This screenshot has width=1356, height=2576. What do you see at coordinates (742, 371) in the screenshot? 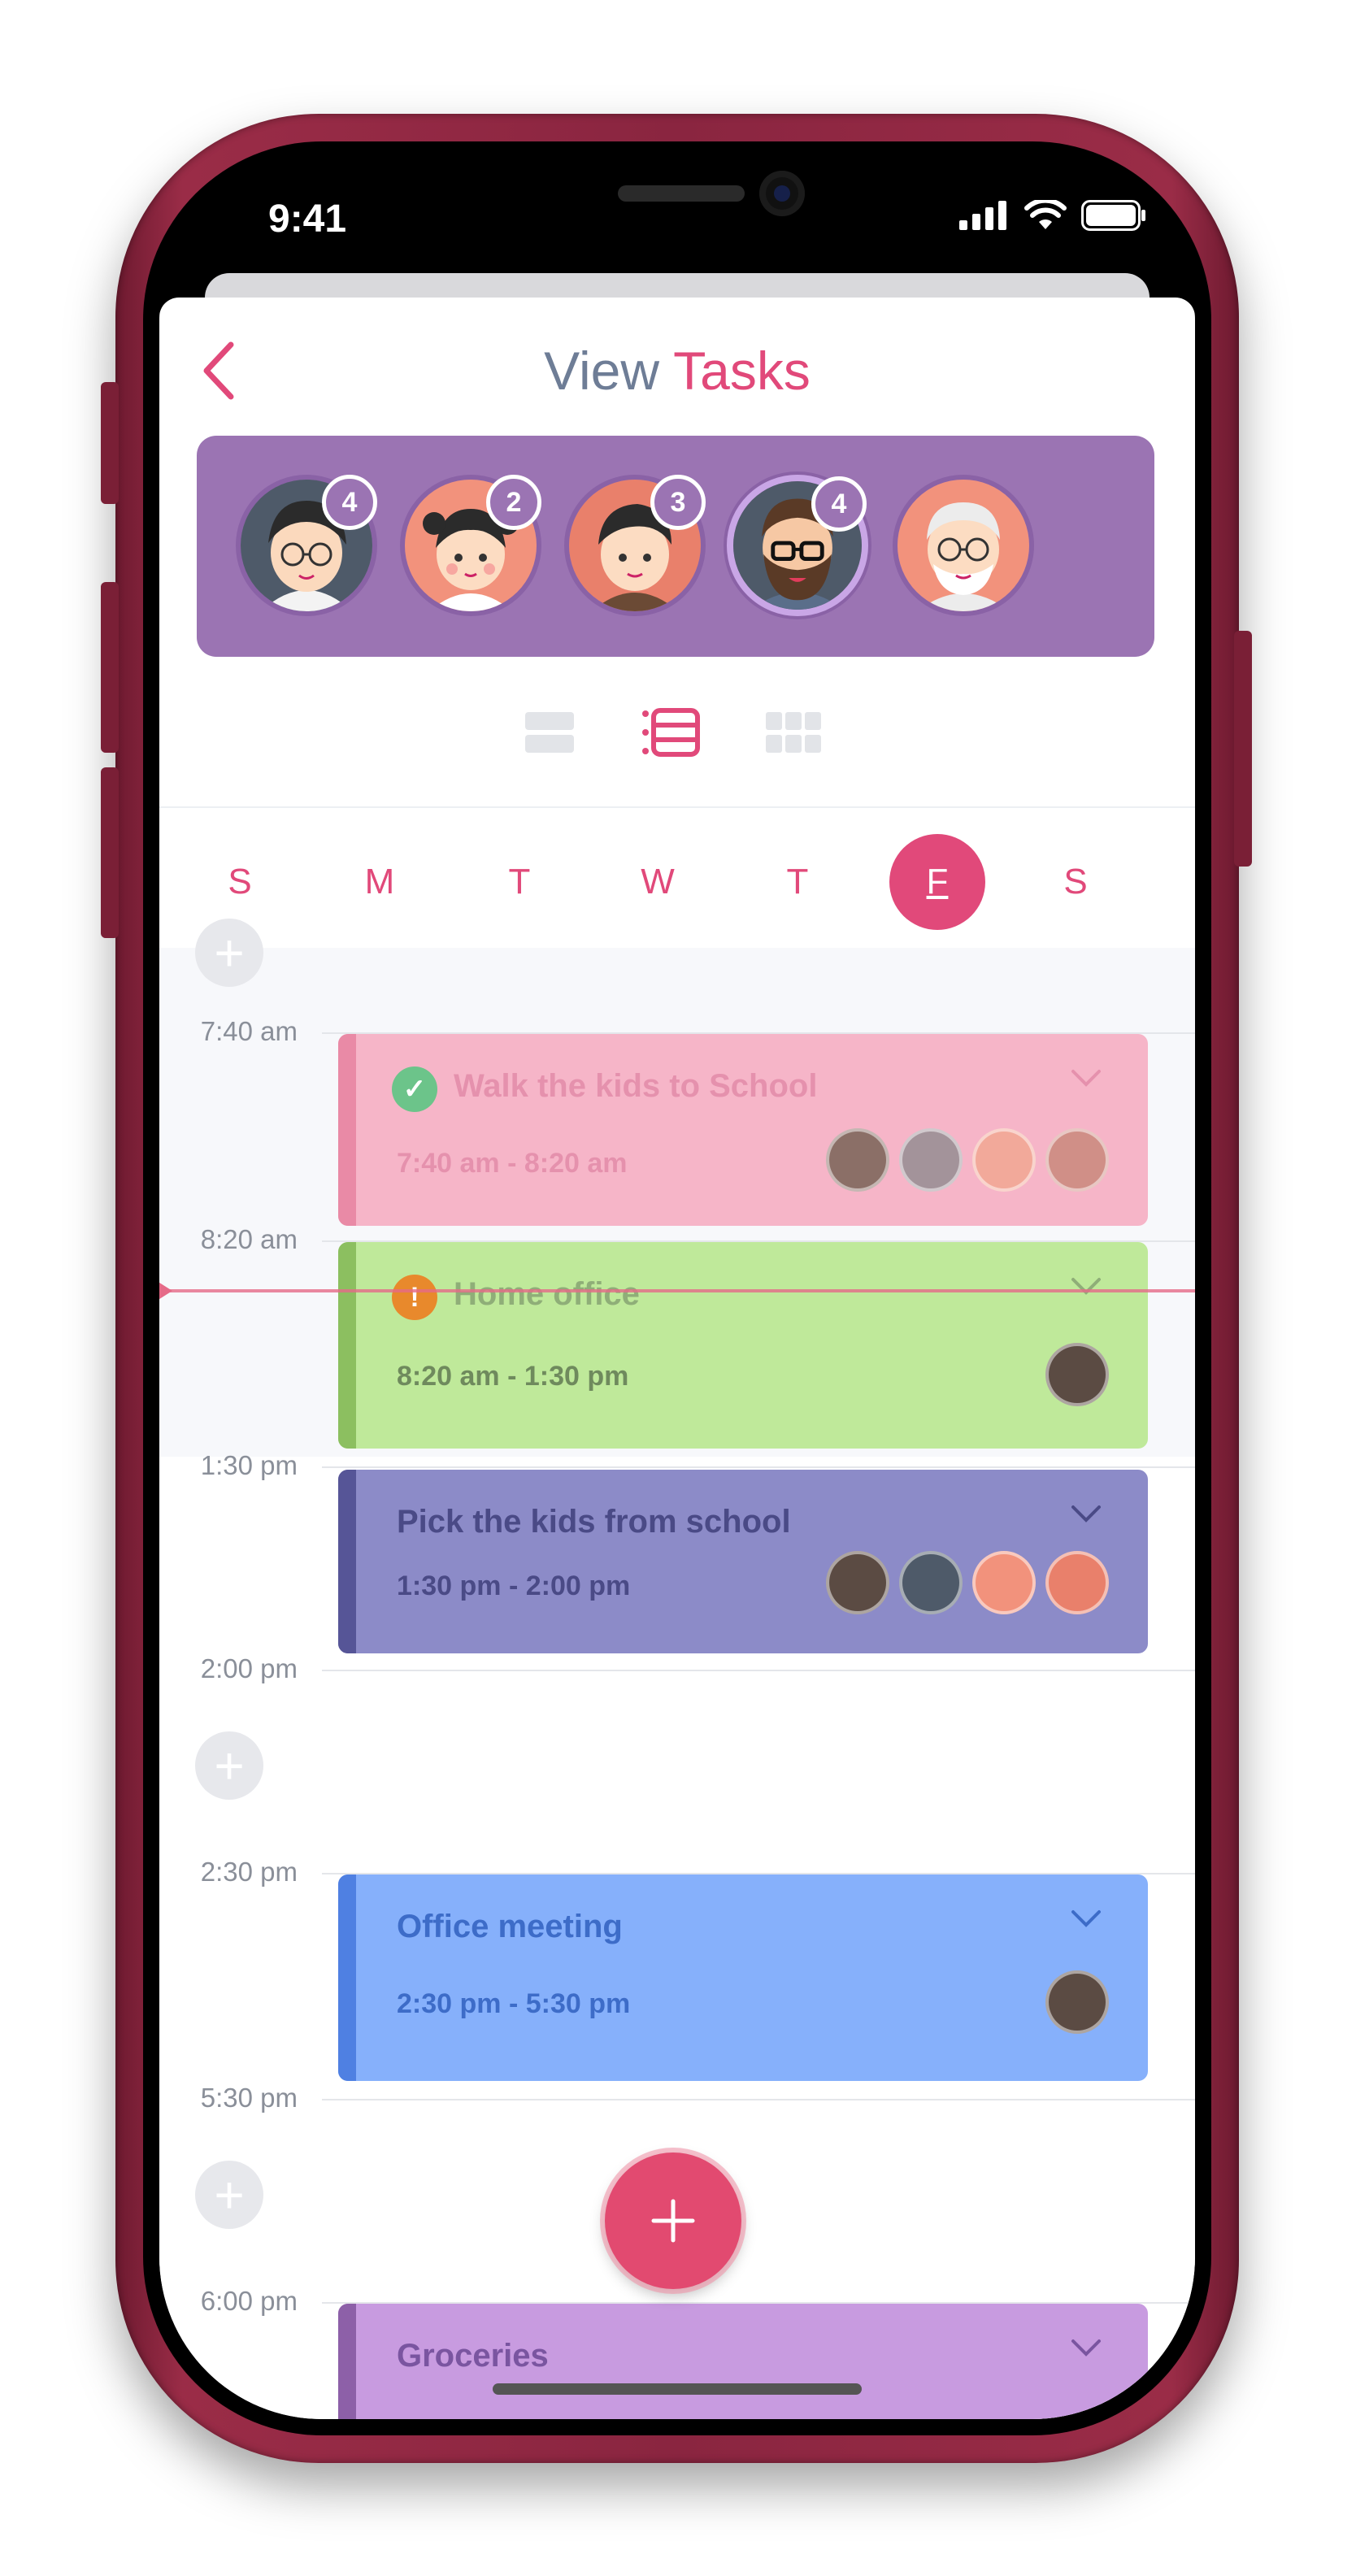
I see `title-accent: Tasks` at bounding box center [742, 371].